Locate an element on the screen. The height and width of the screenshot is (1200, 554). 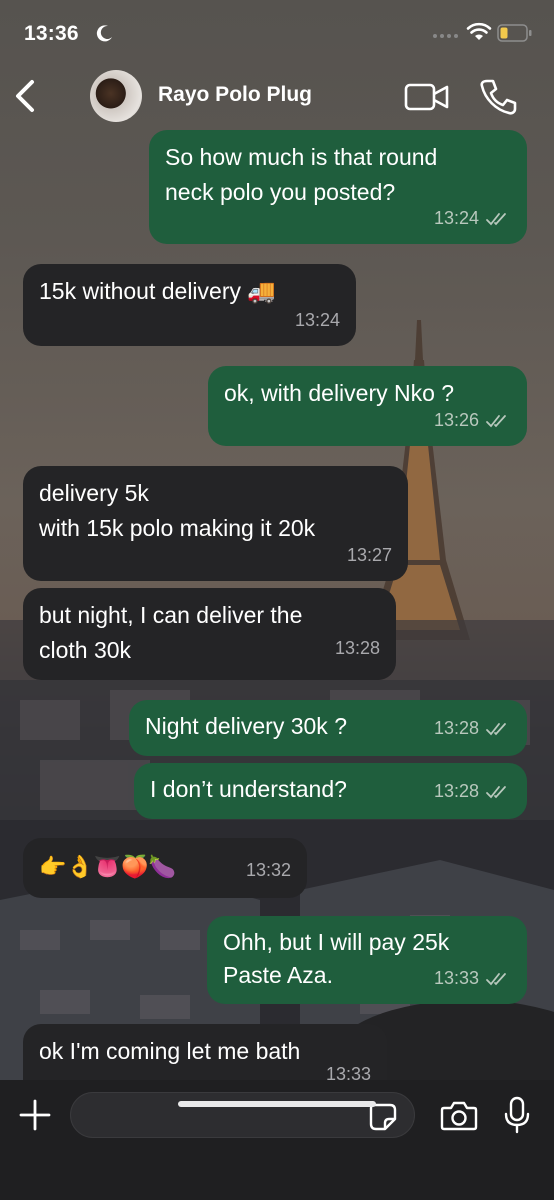
composer-bar is located at coordinates (277, 1140).